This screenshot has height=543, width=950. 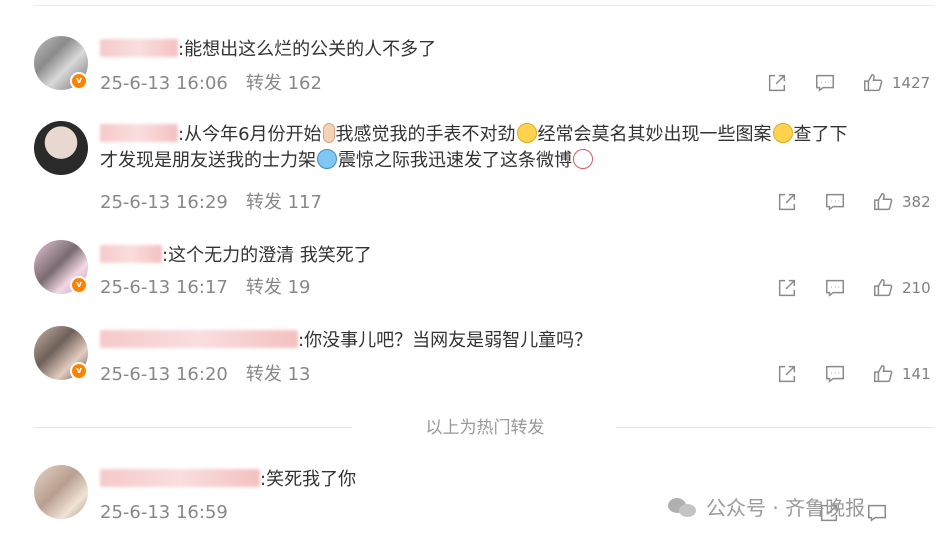 I want to click on comment-meta: 25-6-13 16:59, so click(x=173, y=513).